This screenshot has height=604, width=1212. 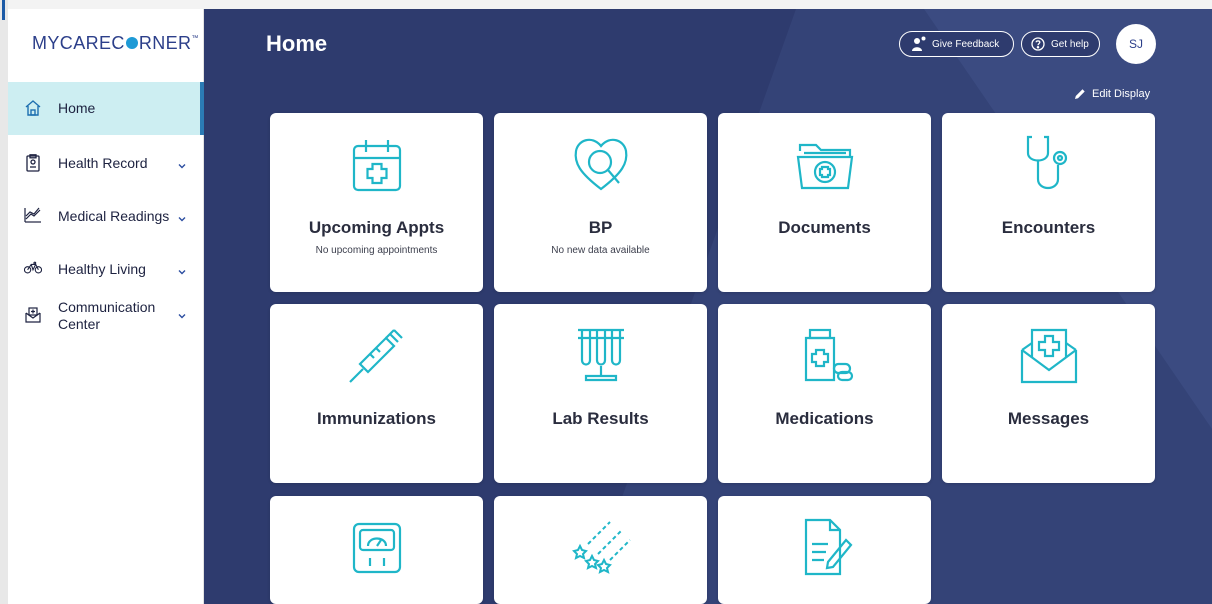 I want to click on tile-title: Lab Results, so click(x=600, y=418).